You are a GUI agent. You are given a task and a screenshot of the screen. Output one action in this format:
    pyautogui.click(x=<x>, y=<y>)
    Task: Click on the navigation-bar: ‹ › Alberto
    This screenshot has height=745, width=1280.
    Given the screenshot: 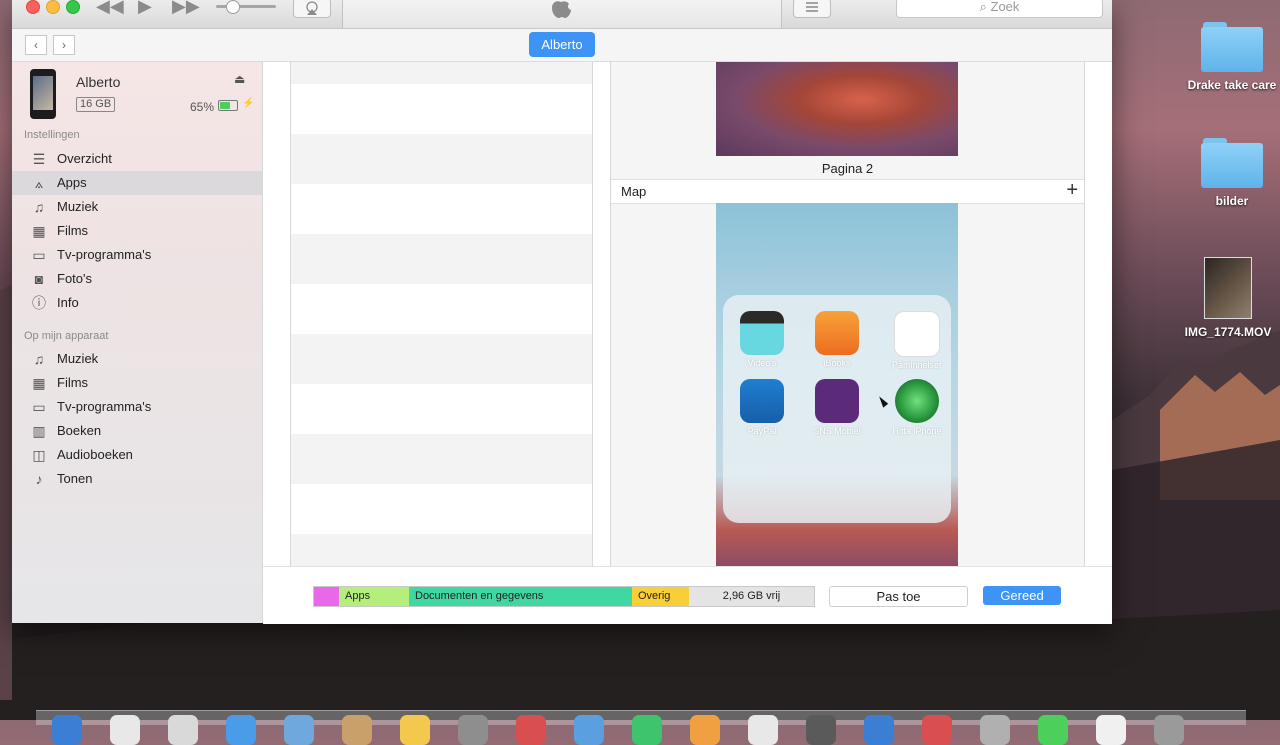 What is the action you would take?
    pyautogui.click(x=562, y=45)
    